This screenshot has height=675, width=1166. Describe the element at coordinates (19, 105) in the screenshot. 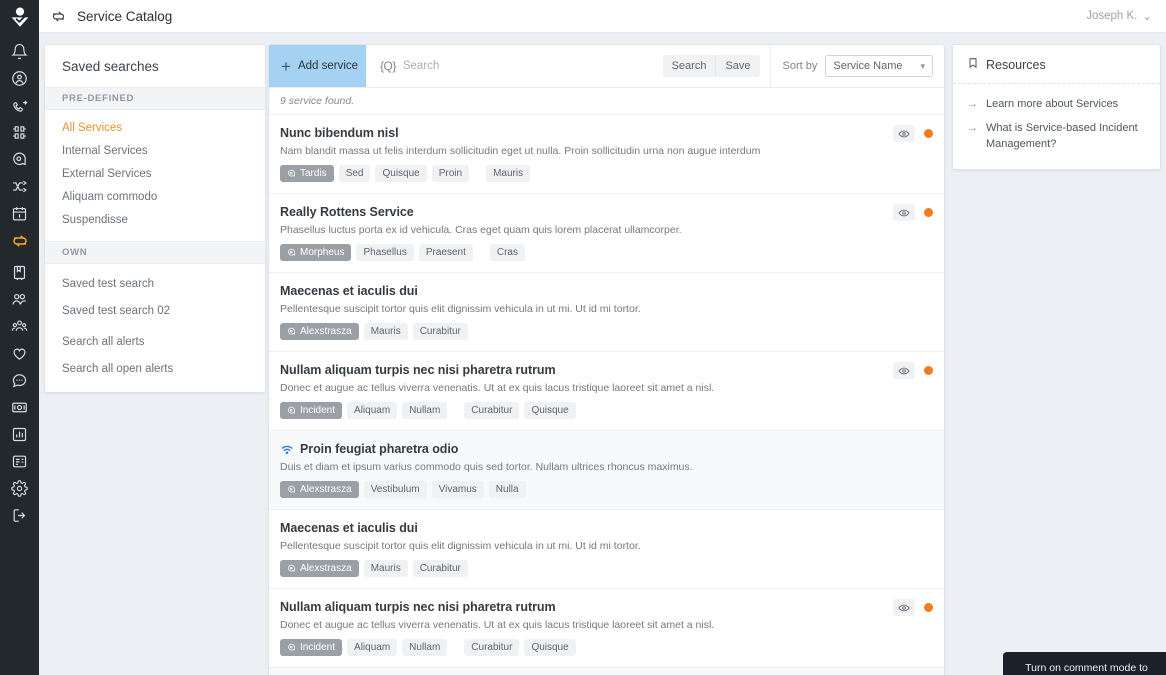

I see `phone-forward-icon` at that location.